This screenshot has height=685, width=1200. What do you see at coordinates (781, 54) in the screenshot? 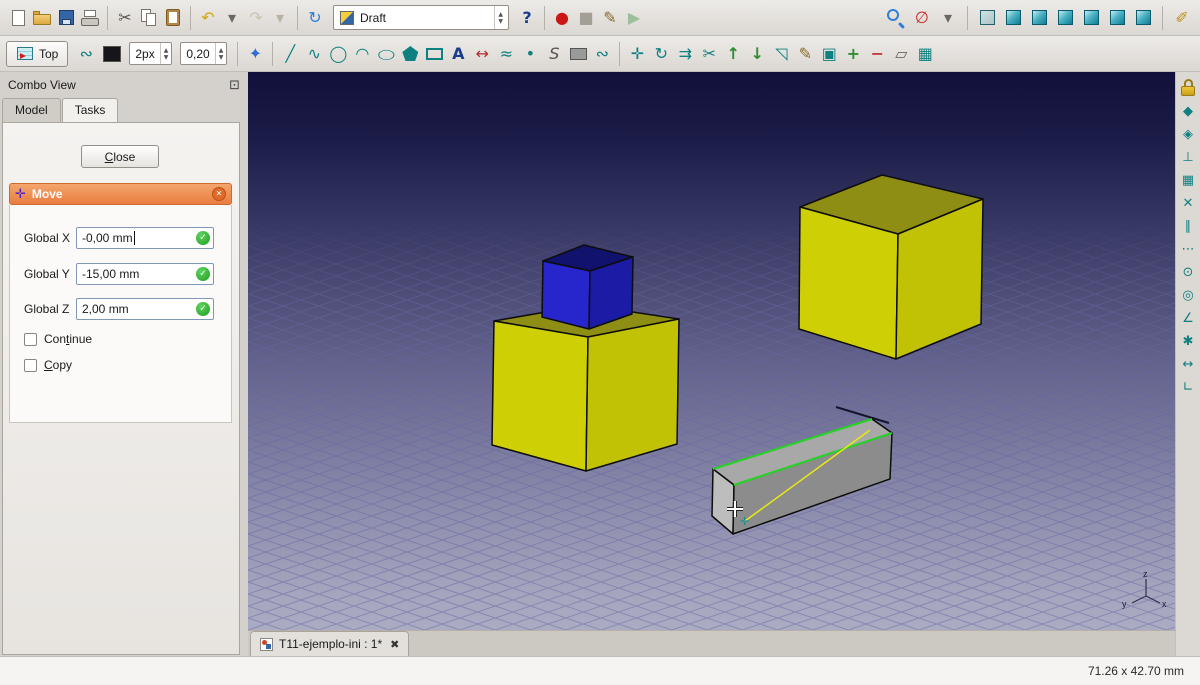
I see `draft-scale-icon: ◹` at bounding box center [781, 54].